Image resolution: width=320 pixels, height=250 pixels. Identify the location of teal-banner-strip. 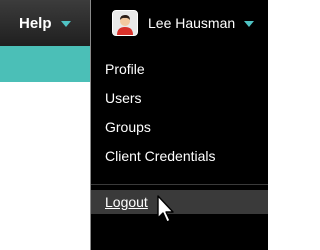
(45, 64).